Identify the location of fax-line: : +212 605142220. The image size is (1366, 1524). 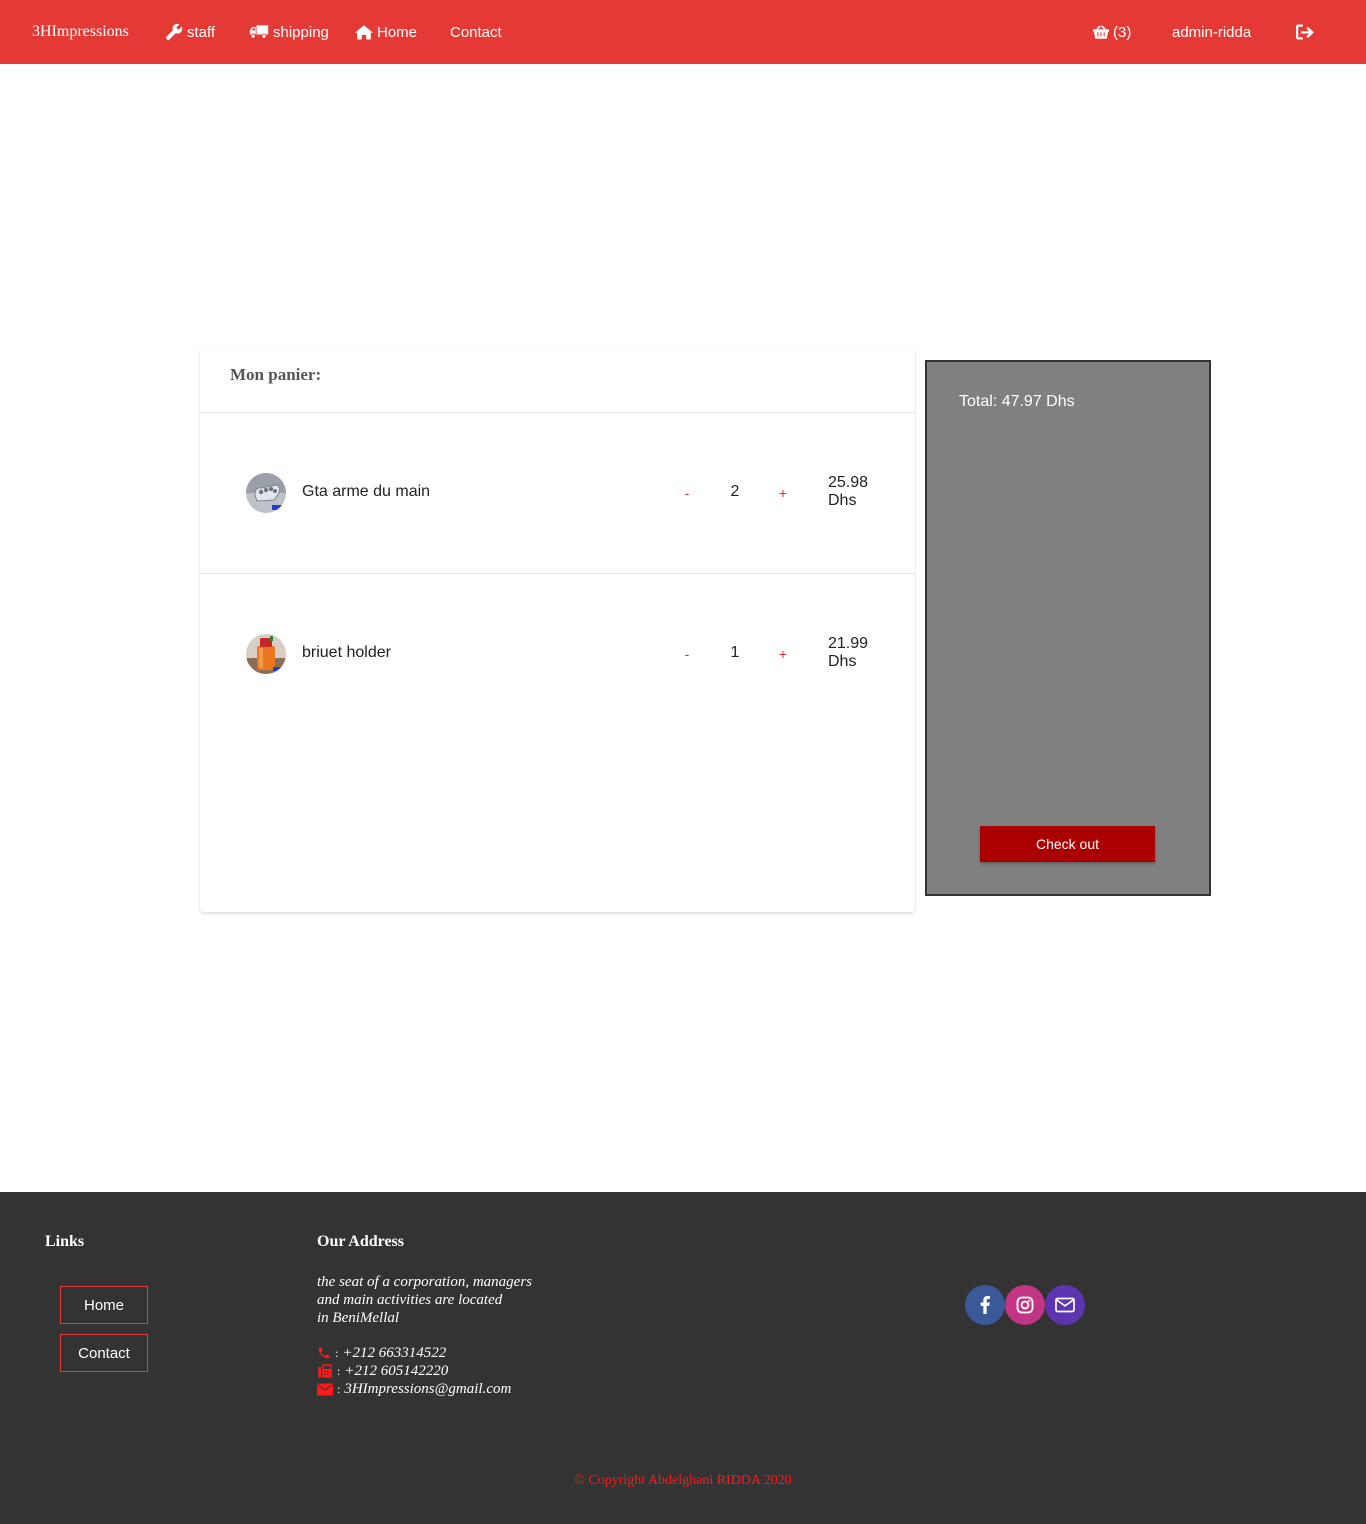
(382, 1371).